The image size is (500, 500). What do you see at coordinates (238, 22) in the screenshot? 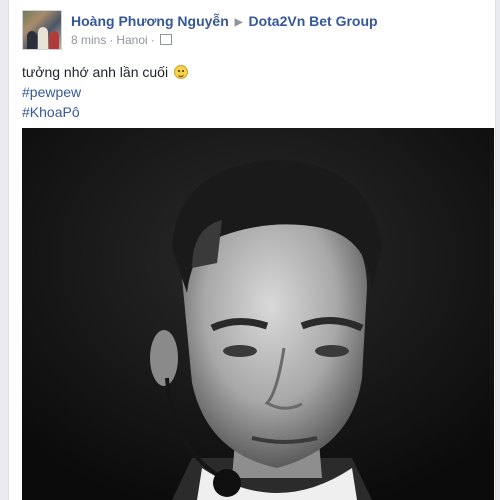
I see `triangle-right-icon: ▶` at bounding box center [238, 22].